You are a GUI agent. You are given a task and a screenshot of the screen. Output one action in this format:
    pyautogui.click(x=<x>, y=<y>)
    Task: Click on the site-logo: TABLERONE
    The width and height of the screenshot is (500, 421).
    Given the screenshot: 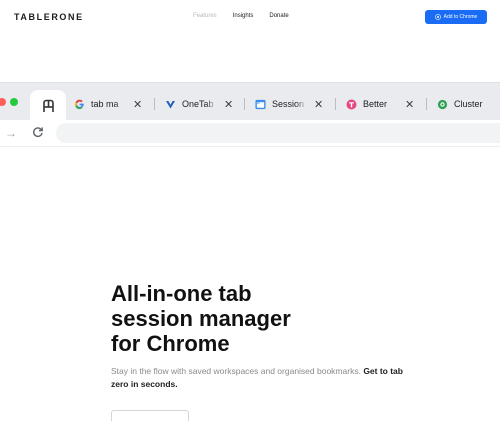 What is the action you would take?
    pyautogui.click(x=49, y=17)
    